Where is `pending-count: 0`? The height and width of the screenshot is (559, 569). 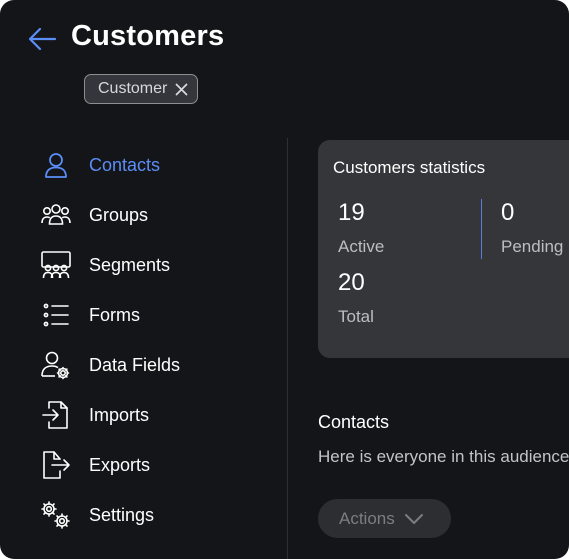
pending-count: 0 is located at coordinates (508, 212).